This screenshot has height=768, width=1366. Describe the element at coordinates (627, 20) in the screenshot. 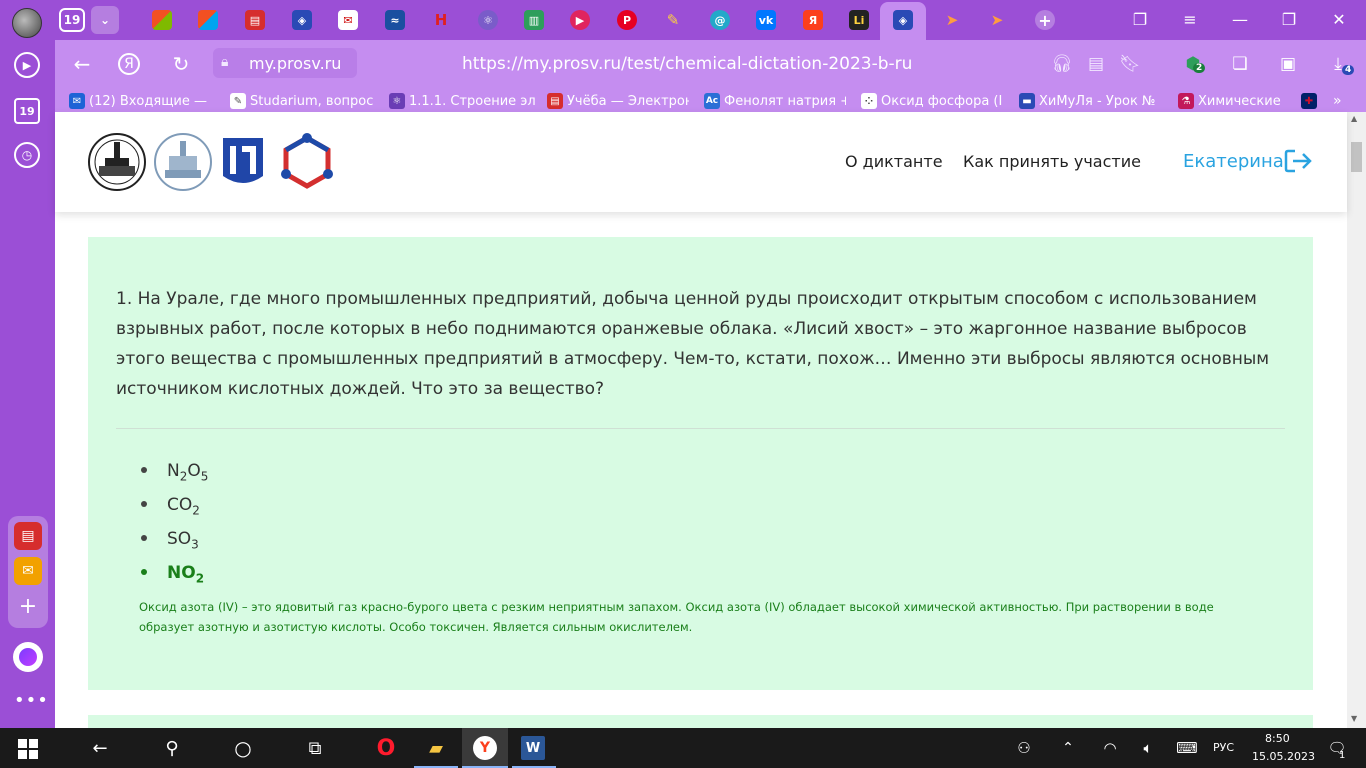

I see `tab-favicon-pinterest-icon: P` at that location.